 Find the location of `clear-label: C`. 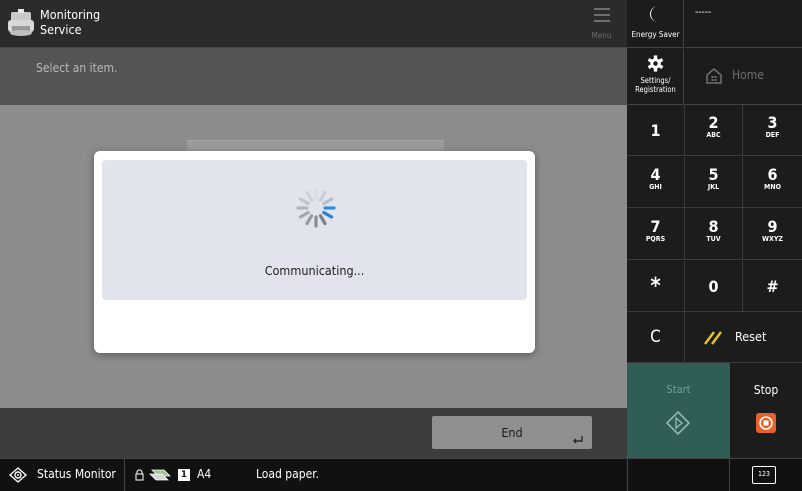

clear-label: C is located at coordinates (655, 337).